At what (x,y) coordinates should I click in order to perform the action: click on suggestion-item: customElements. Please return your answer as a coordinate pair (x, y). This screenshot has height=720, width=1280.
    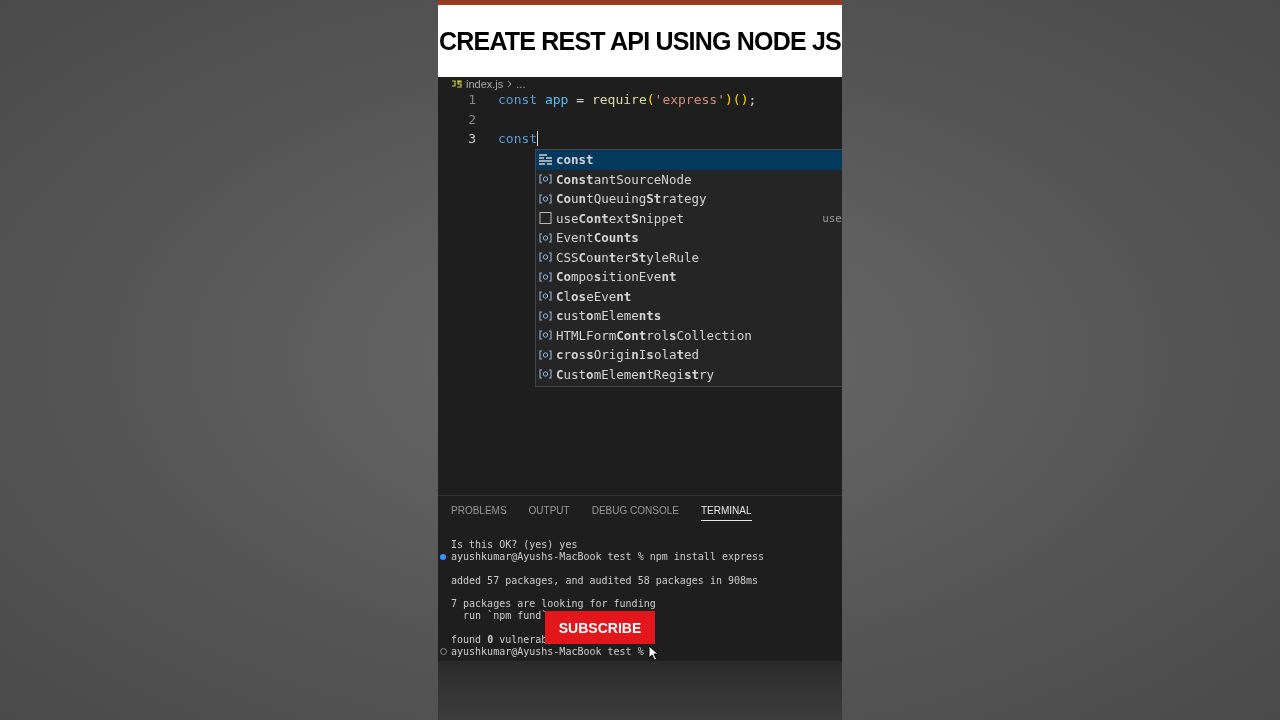
    Looking at the image, I should click on (689, 316).